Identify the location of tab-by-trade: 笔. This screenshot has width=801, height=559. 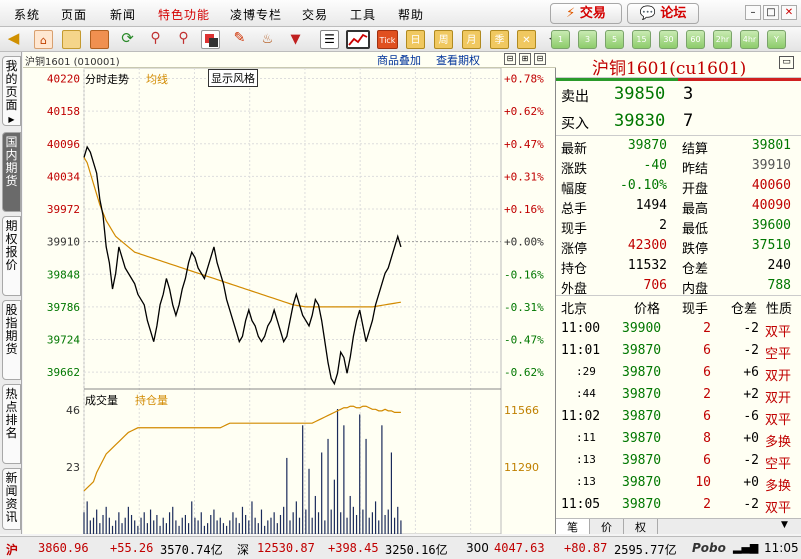
(573, 526).